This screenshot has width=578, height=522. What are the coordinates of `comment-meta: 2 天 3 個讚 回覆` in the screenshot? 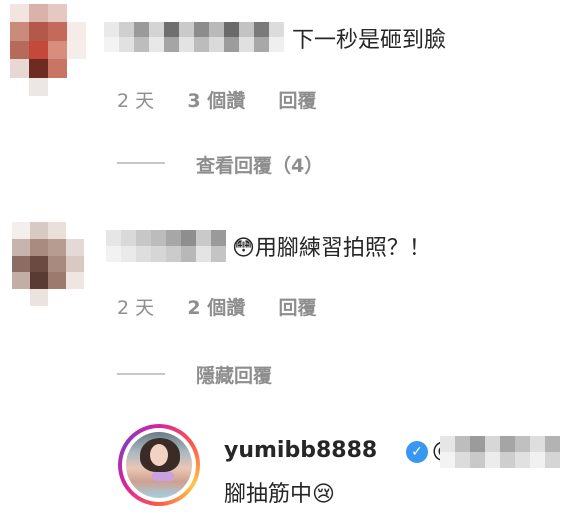 It's located at (217, 99).